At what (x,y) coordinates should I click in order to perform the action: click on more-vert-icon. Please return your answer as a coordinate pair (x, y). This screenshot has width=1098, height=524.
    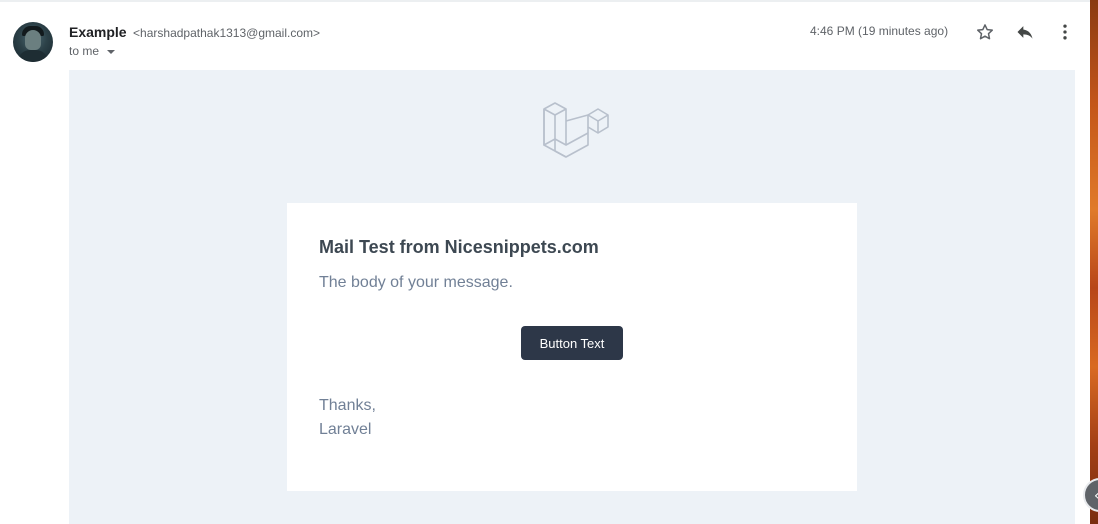
    Looking at the image, I should click on (1065, 32).